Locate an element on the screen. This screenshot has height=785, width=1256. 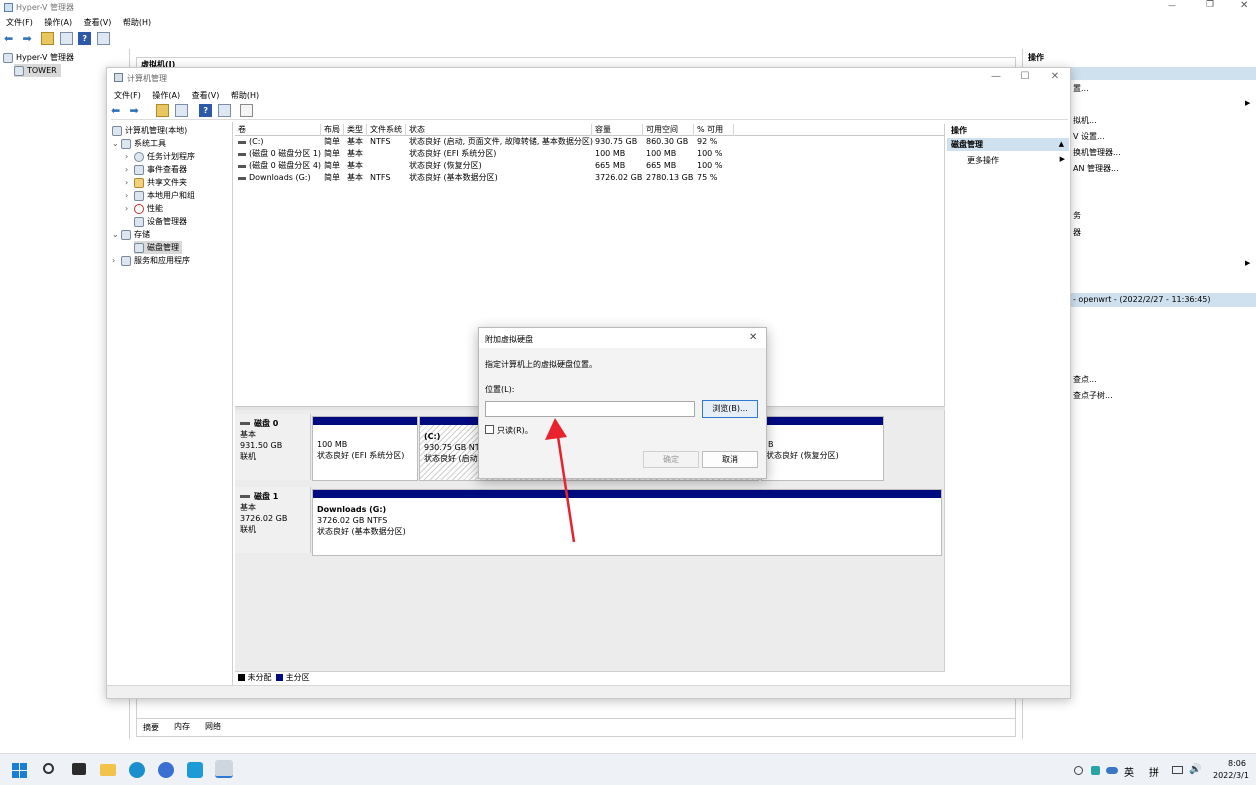
readonly-label: 只读(R)。 is located at coordinates (515, 430).